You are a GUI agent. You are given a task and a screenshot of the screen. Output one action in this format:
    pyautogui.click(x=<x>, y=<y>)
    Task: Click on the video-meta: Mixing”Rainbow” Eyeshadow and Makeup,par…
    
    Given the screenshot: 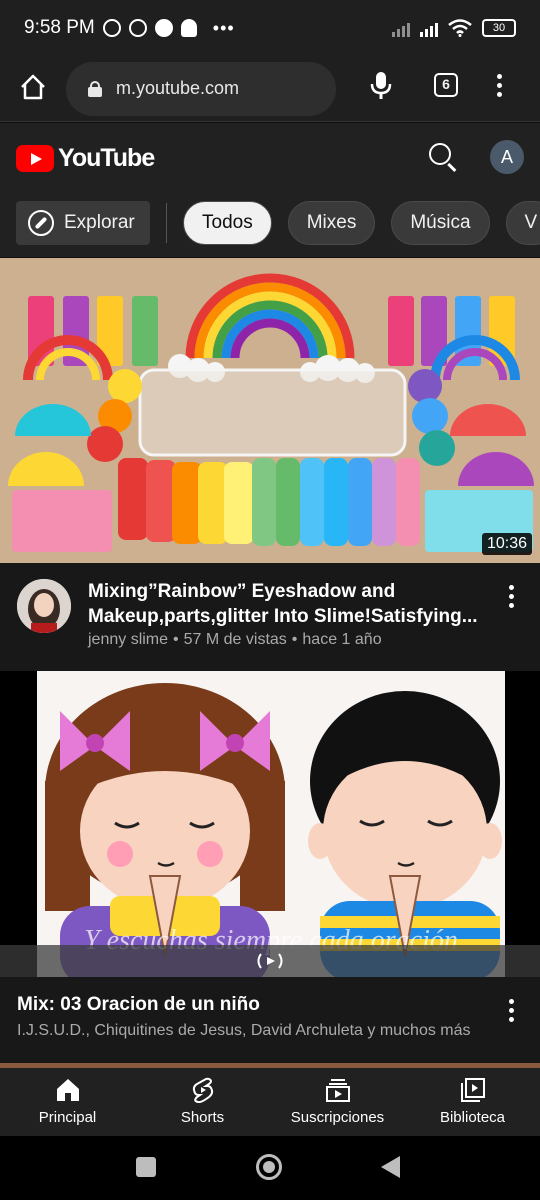 What is the action you would take?
    pyautogui.click(x=270, y=617)
    